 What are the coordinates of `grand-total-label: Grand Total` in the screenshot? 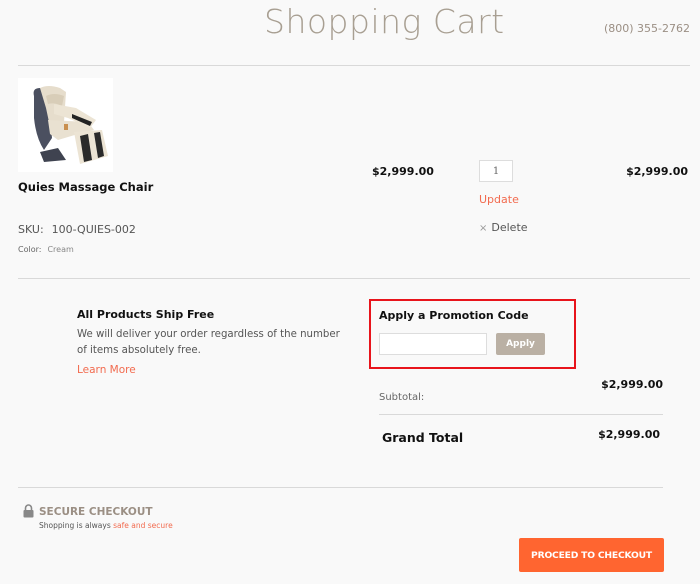 It's located at (423, 437).